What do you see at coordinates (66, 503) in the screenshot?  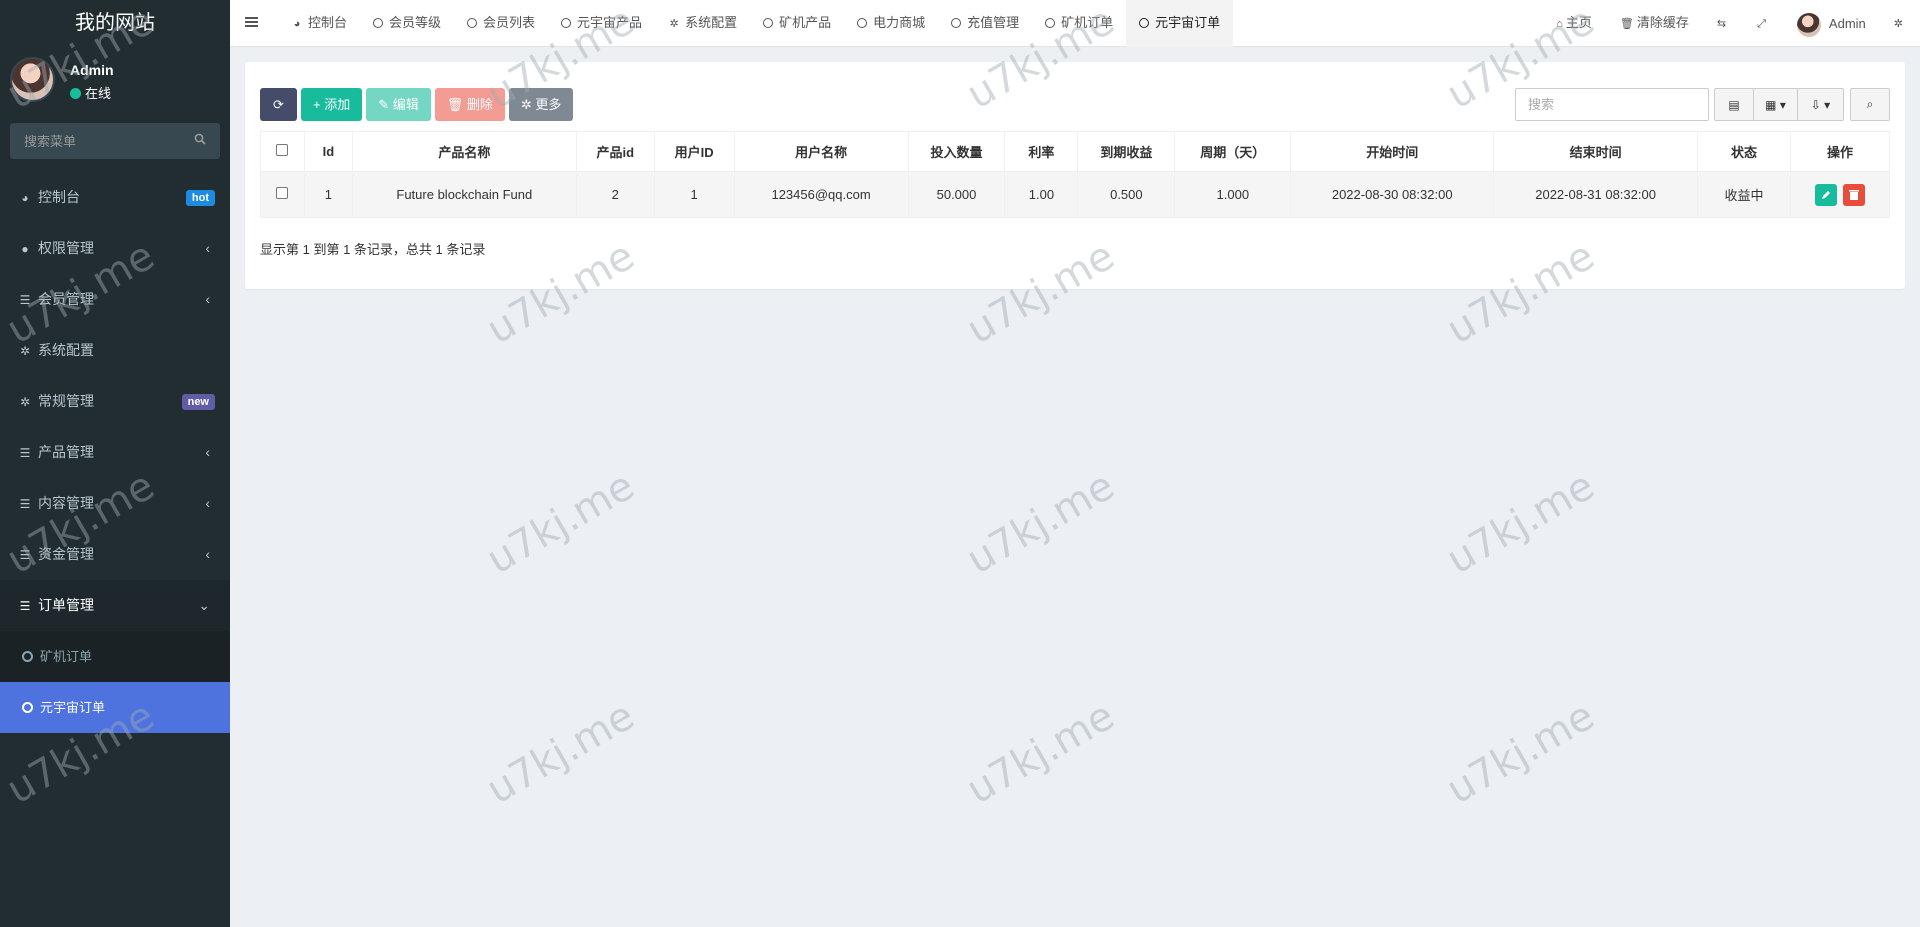 I see `sidebar-item-label: 内容管理` at bounding box center [66, 503].